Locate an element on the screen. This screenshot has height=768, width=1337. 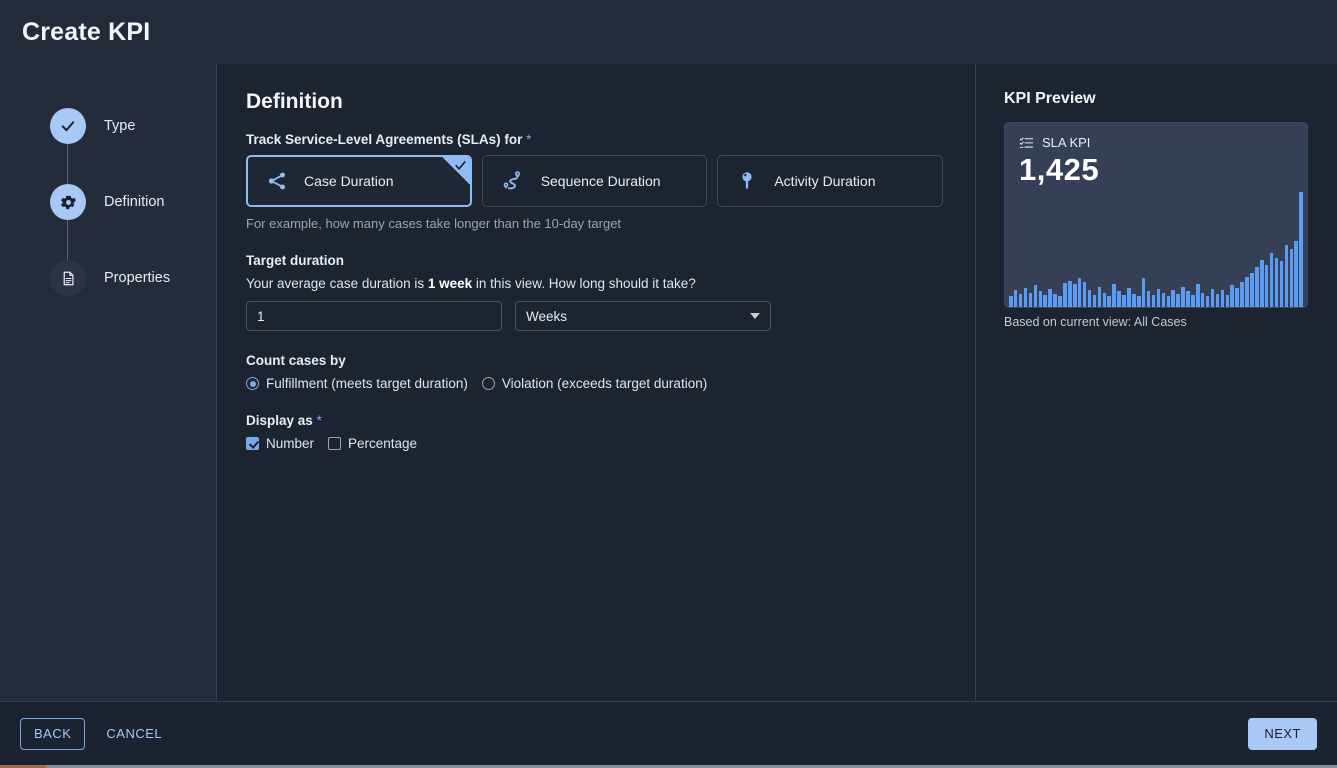
step-indicator-type is located at coordinates (68, 126).